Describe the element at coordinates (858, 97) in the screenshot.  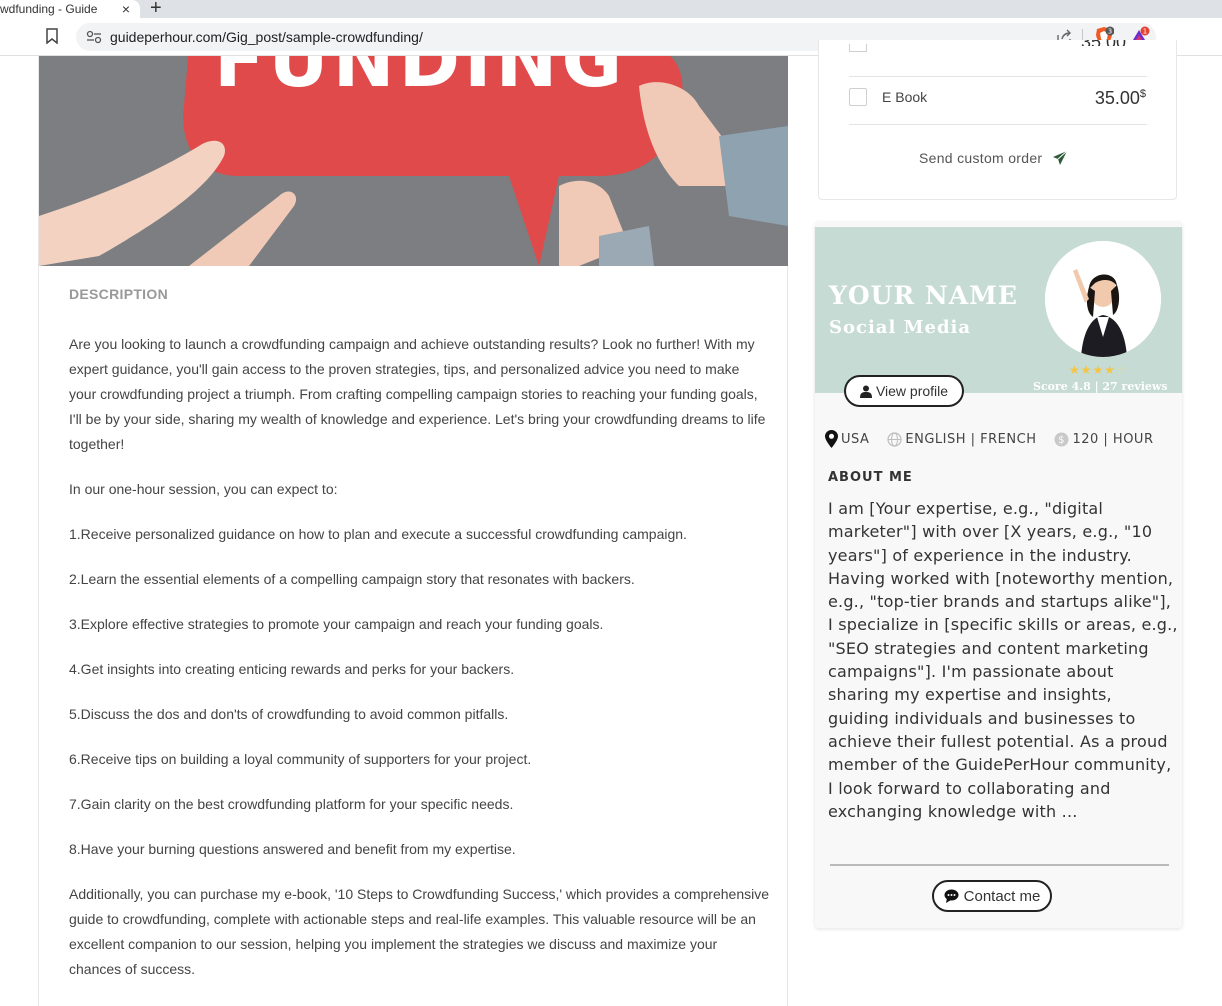
I see `ebook-checkbox` at that location.